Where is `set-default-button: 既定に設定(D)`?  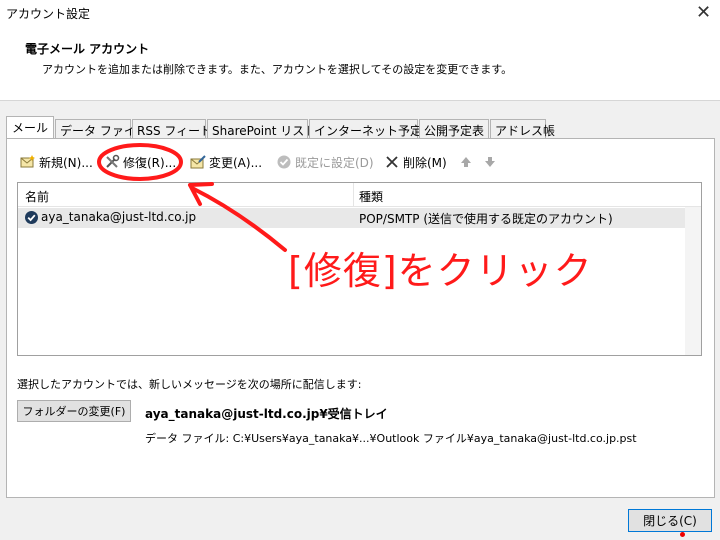
set-default-button: 既定に設定(D) is located at coordinates (325, 162).